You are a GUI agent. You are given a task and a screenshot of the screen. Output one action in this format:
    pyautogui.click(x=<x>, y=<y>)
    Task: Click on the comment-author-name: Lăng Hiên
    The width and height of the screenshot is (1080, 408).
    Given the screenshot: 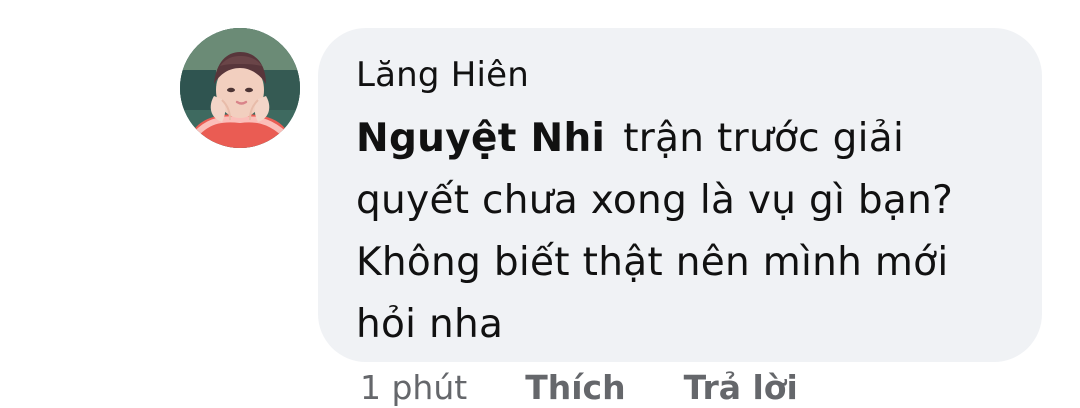 What is the action you would take?
    pyautogui.click(x=680, y=75)
    